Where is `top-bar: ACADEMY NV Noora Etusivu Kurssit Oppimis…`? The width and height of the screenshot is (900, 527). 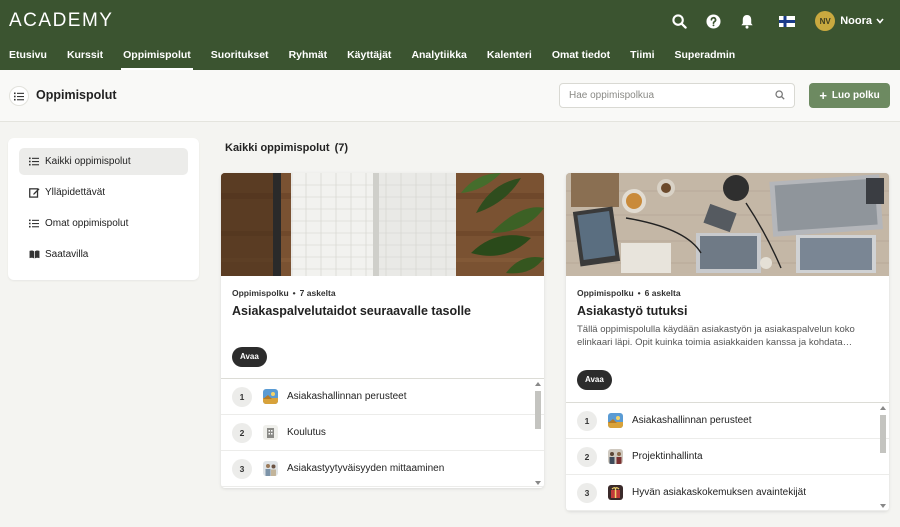
top-bar: ACADEMY NV Noora Etusivu Kurssit Oppimis… is located at coordinates (450, 35).